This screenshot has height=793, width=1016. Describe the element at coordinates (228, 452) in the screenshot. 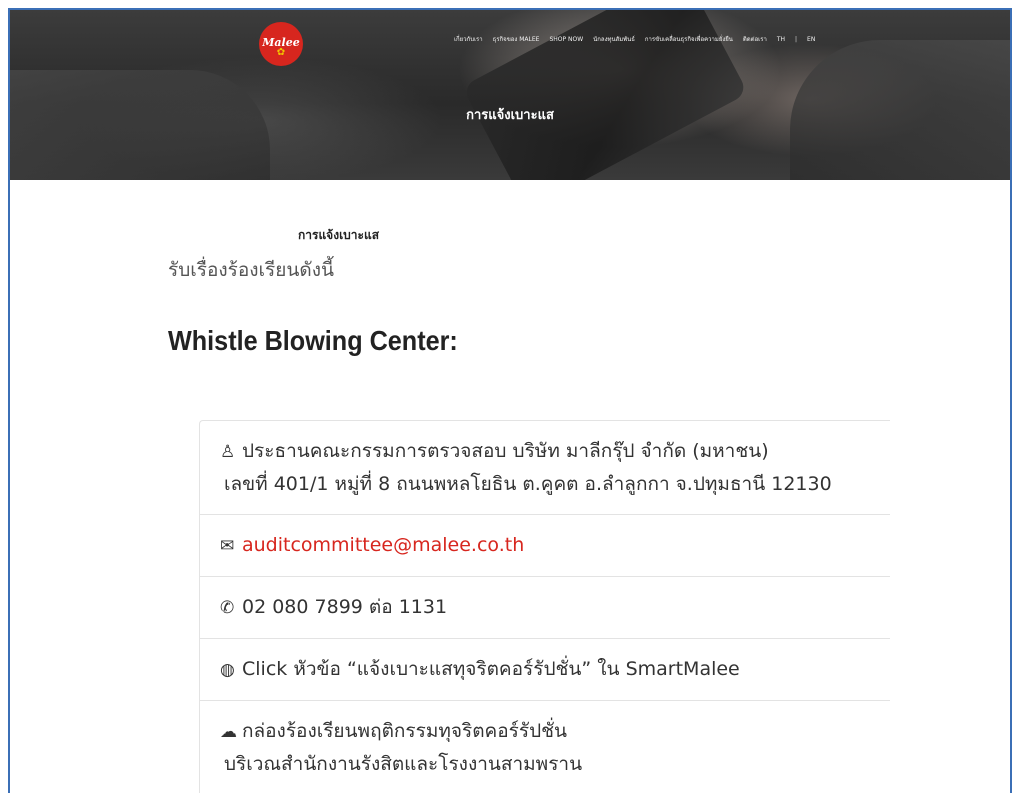

I see `user-icon: ♙` at that location.